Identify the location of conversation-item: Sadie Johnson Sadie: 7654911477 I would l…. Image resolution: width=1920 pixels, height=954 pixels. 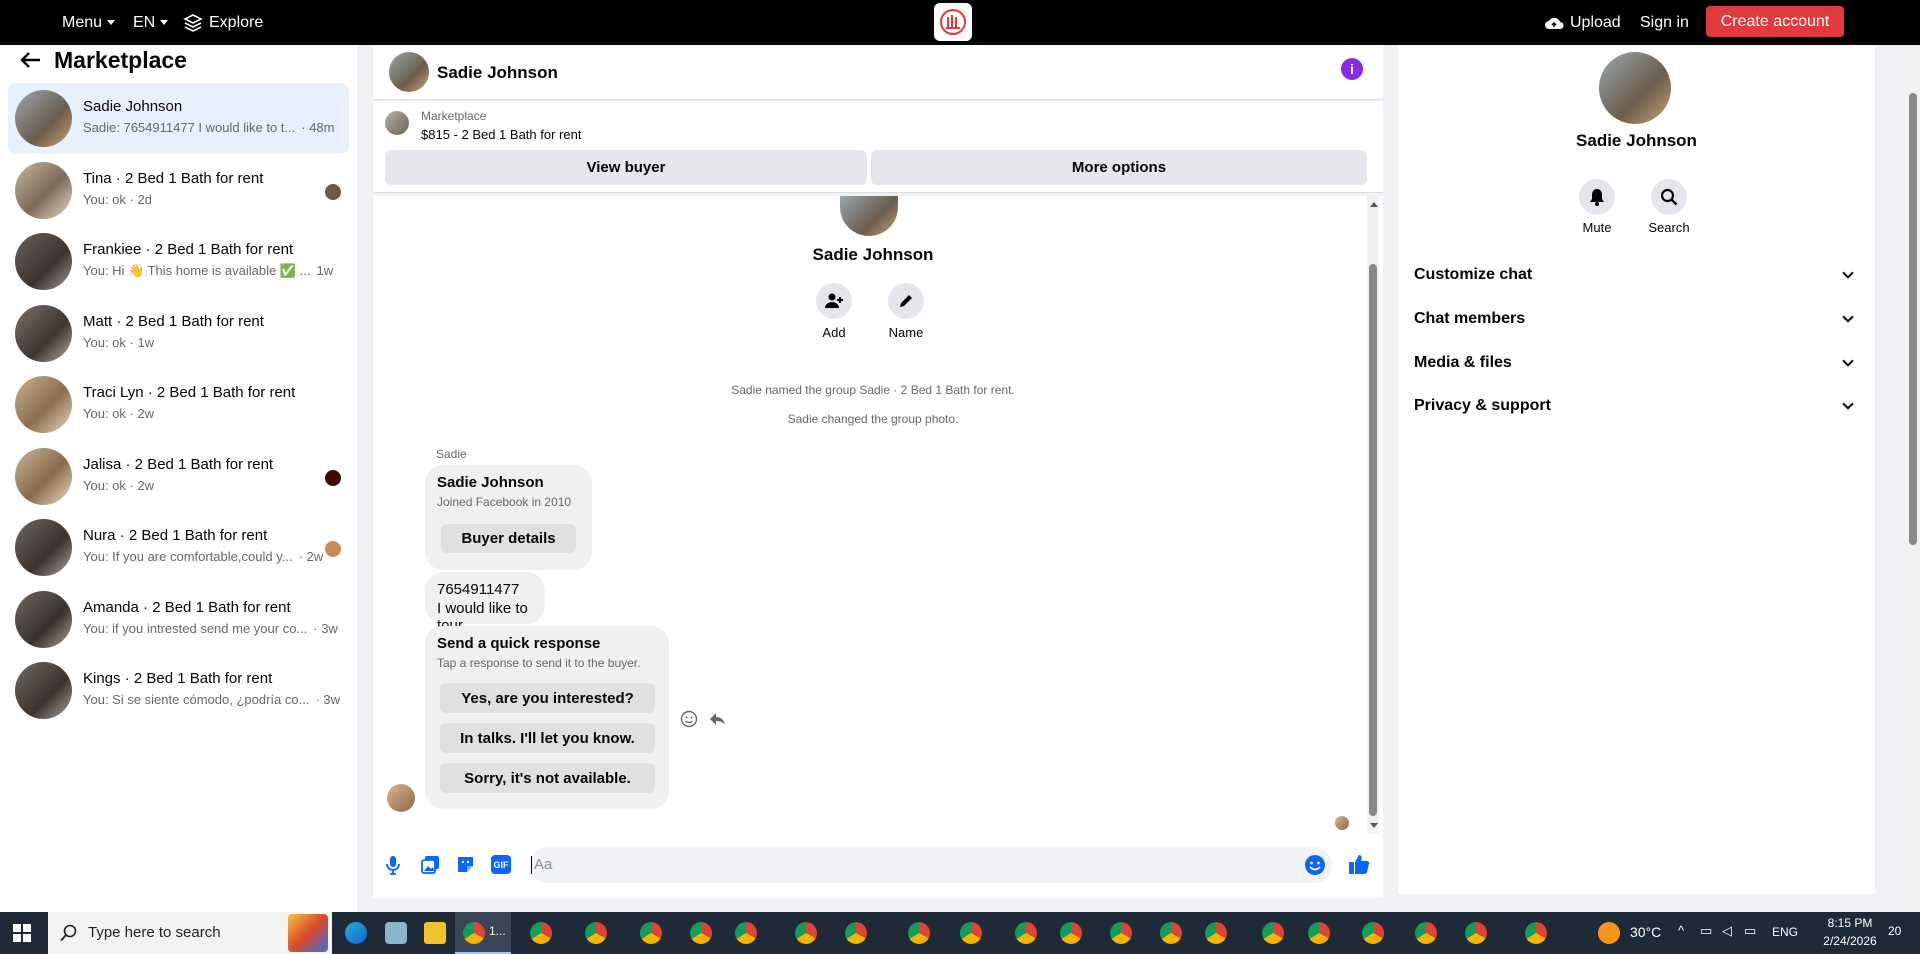
(178, 118).